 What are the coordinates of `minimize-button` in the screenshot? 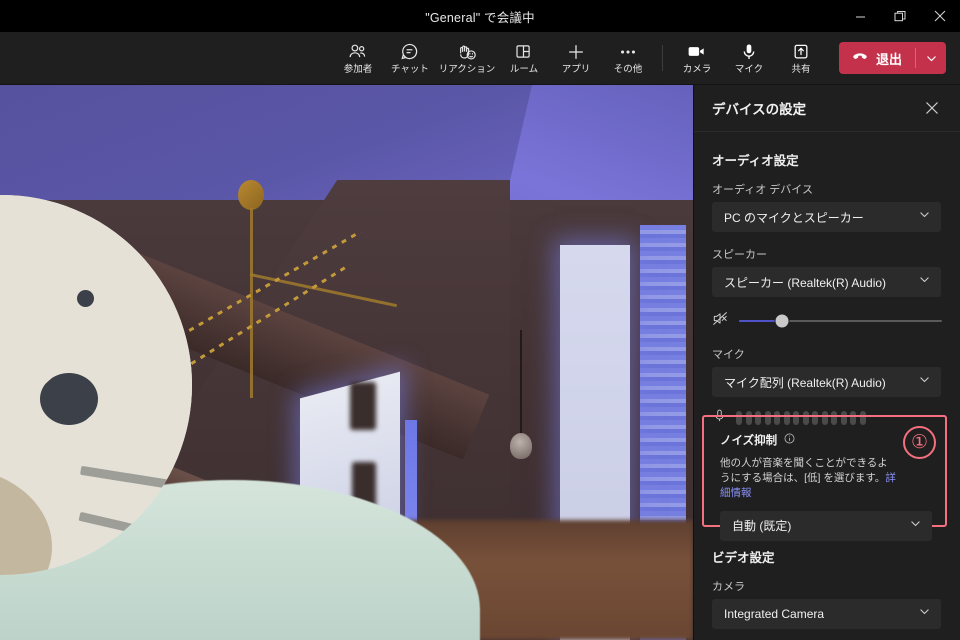 It's located at (860, 16).